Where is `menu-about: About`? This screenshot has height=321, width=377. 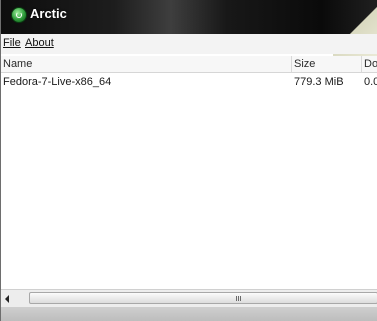 menu-about: About is located at coordinates (39, 43).